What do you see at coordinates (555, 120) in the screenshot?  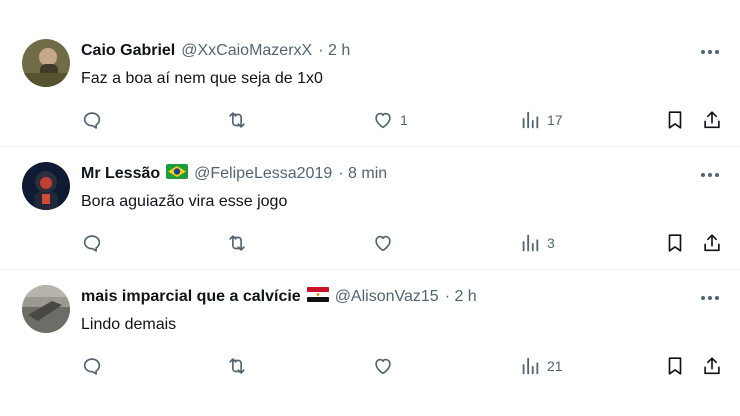 I see `view-count: 17` at bounding box center [555, 120].